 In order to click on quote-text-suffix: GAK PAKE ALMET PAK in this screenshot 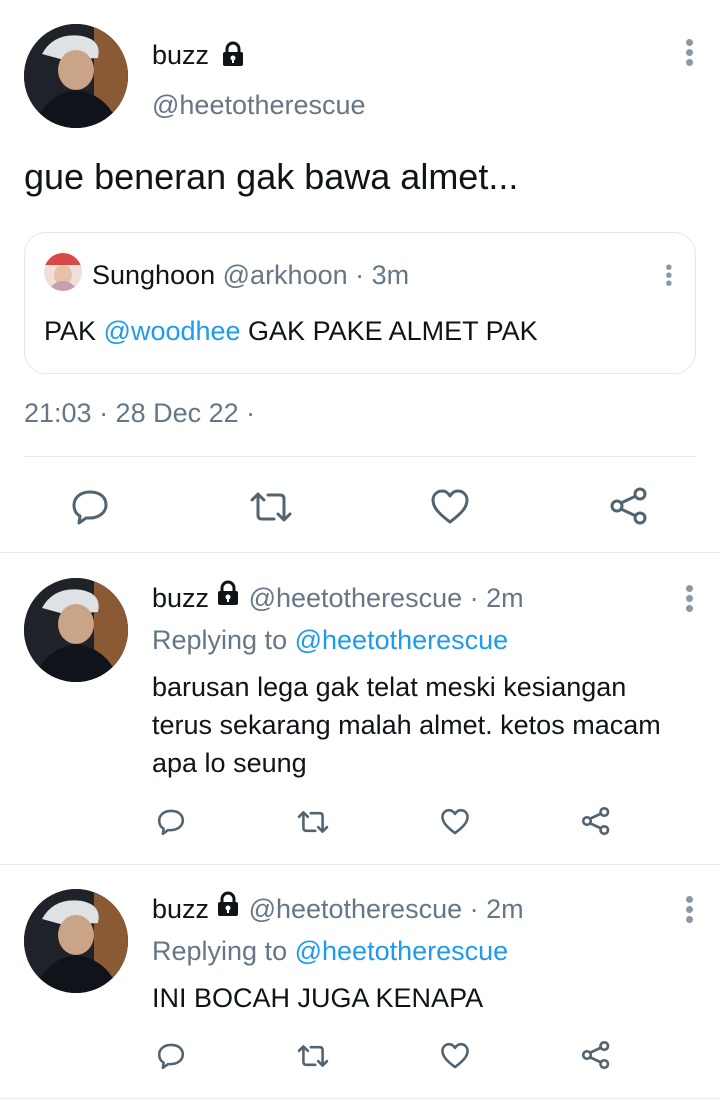, I will do `click(389, 331)`.